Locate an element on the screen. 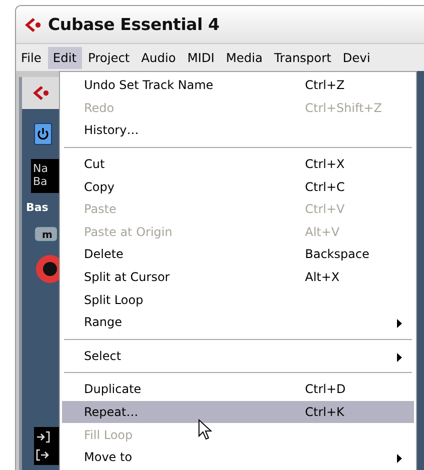 The height and width of the screenshot is (470, 424). track-label: Bas is located at coordinates (38, 207).